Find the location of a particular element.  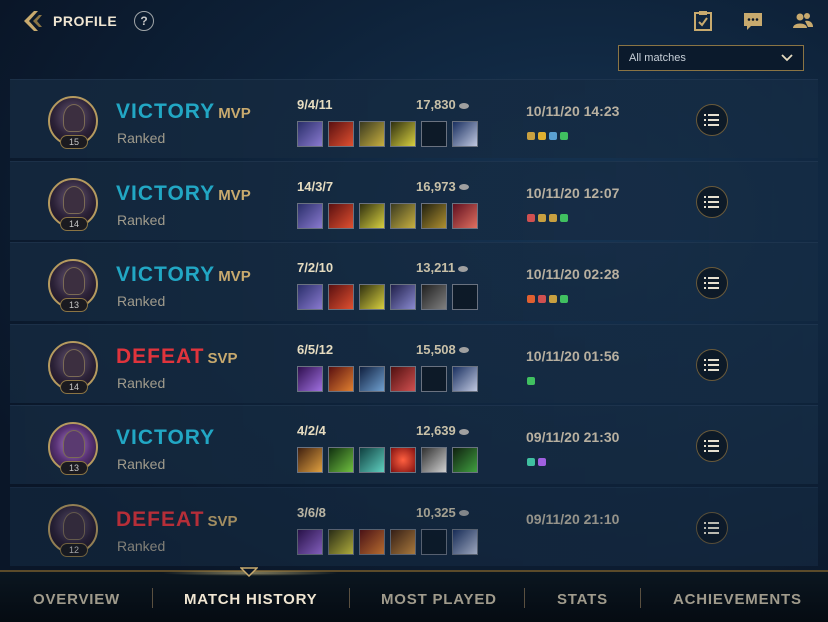

kda: 4/2/4 is located at coordinates (311, 430).